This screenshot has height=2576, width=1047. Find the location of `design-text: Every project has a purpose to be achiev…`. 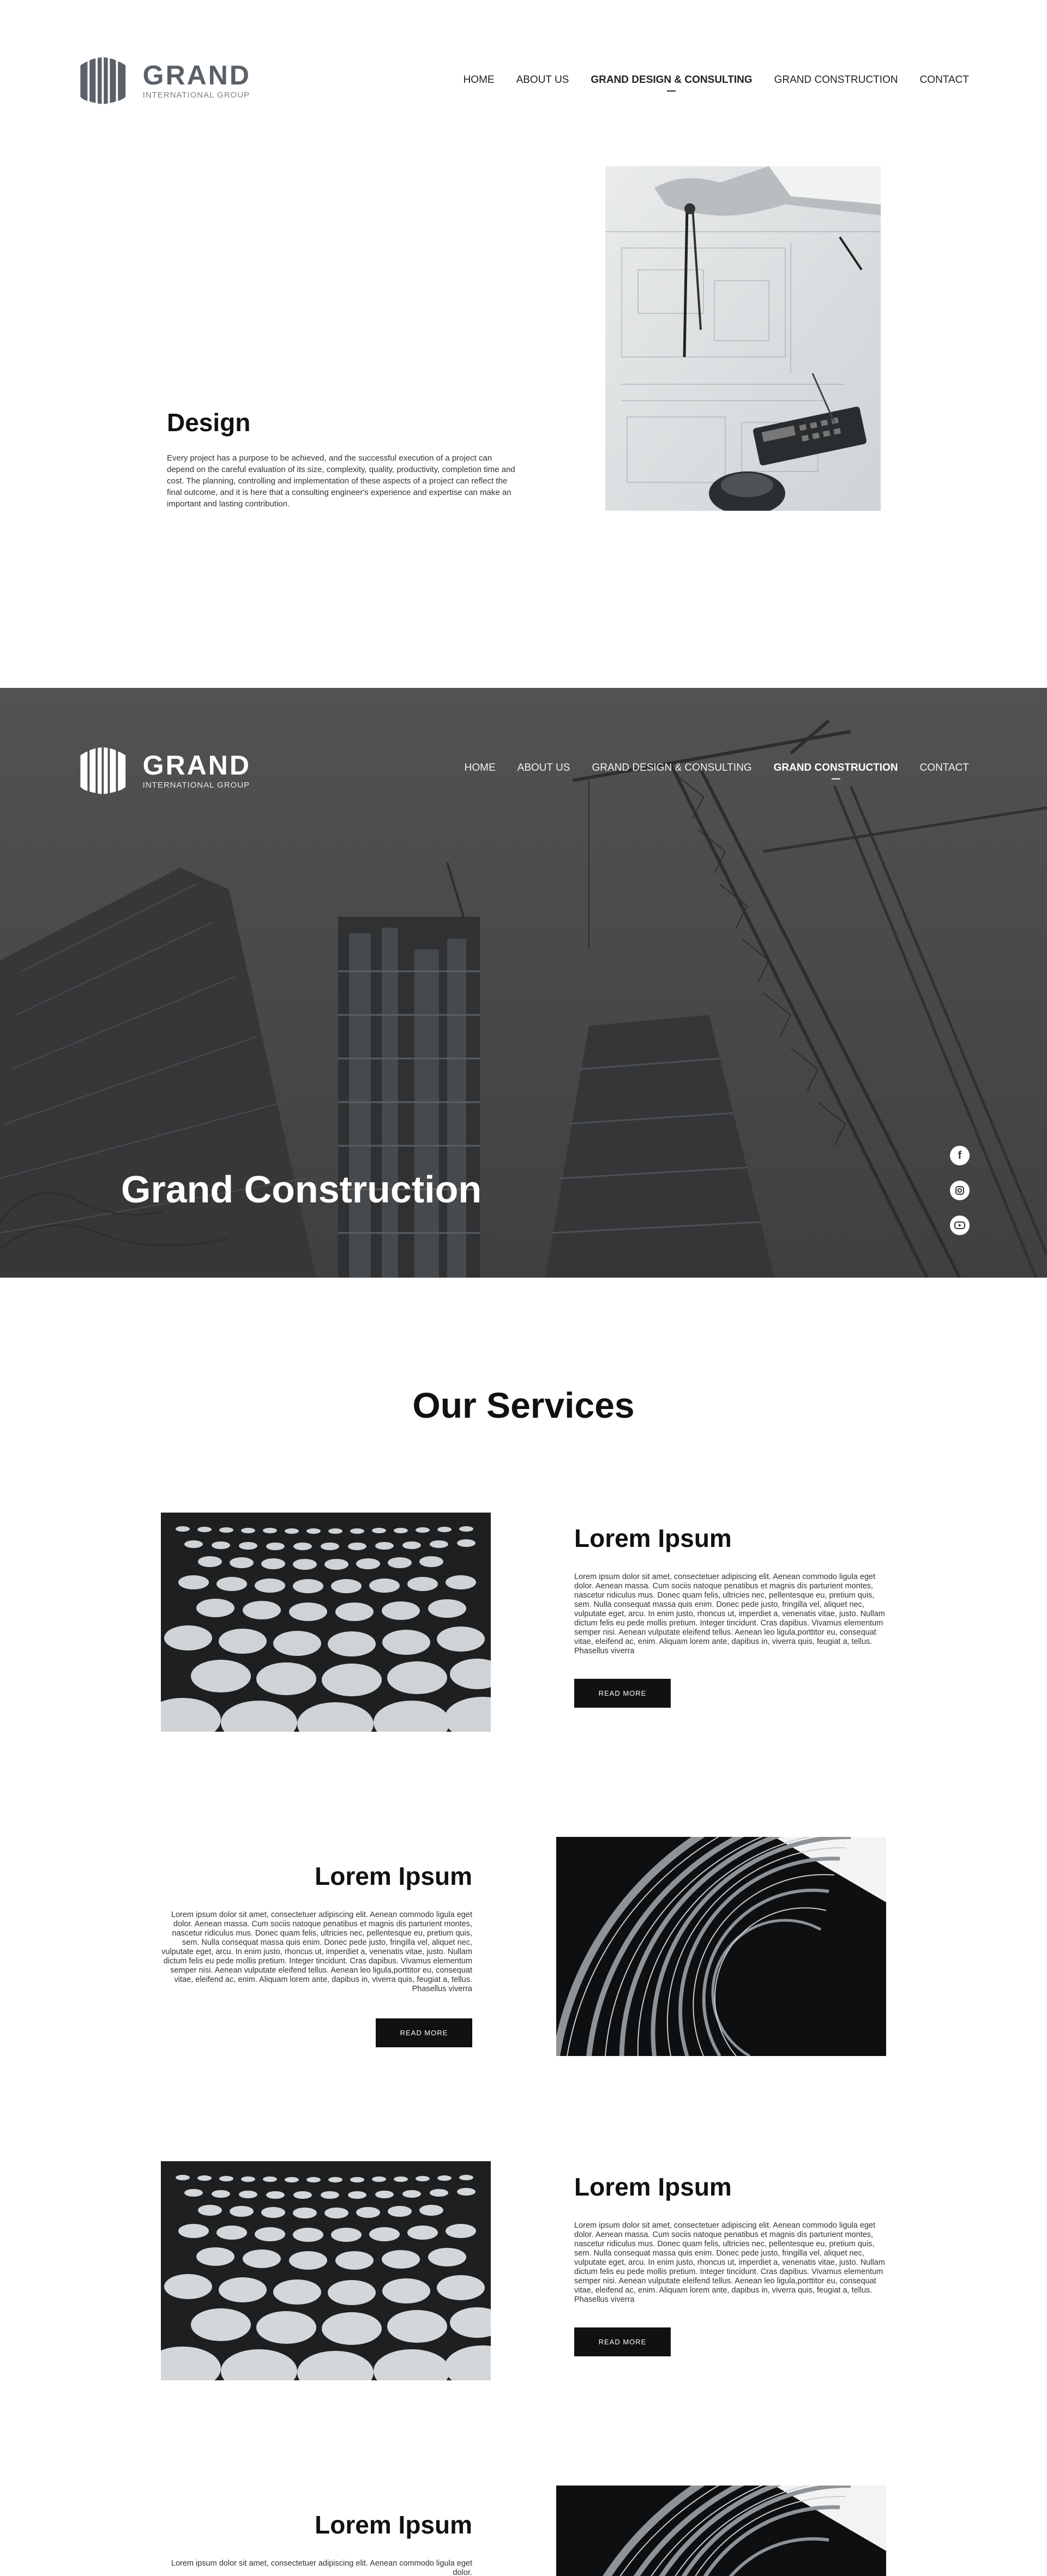

design-text: Every project has a purpose to be achiev… is located at coordinates (341, 481).